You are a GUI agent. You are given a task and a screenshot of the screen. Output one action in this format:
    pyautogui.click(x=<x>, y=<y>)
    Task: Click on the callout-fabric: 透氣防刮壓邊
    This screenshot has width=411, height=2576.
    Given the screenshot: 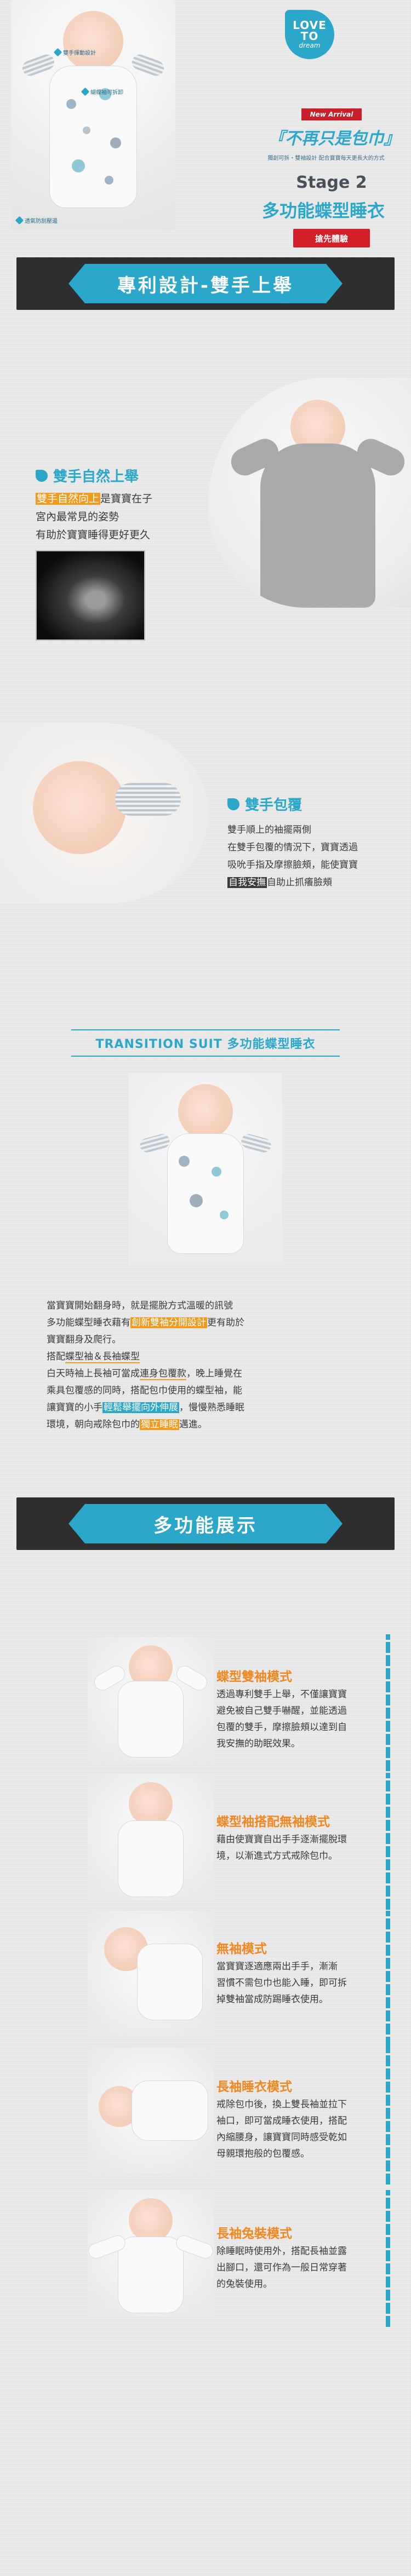 What is the action you would take?
    pyautogui.click(x=36, y=220)
    